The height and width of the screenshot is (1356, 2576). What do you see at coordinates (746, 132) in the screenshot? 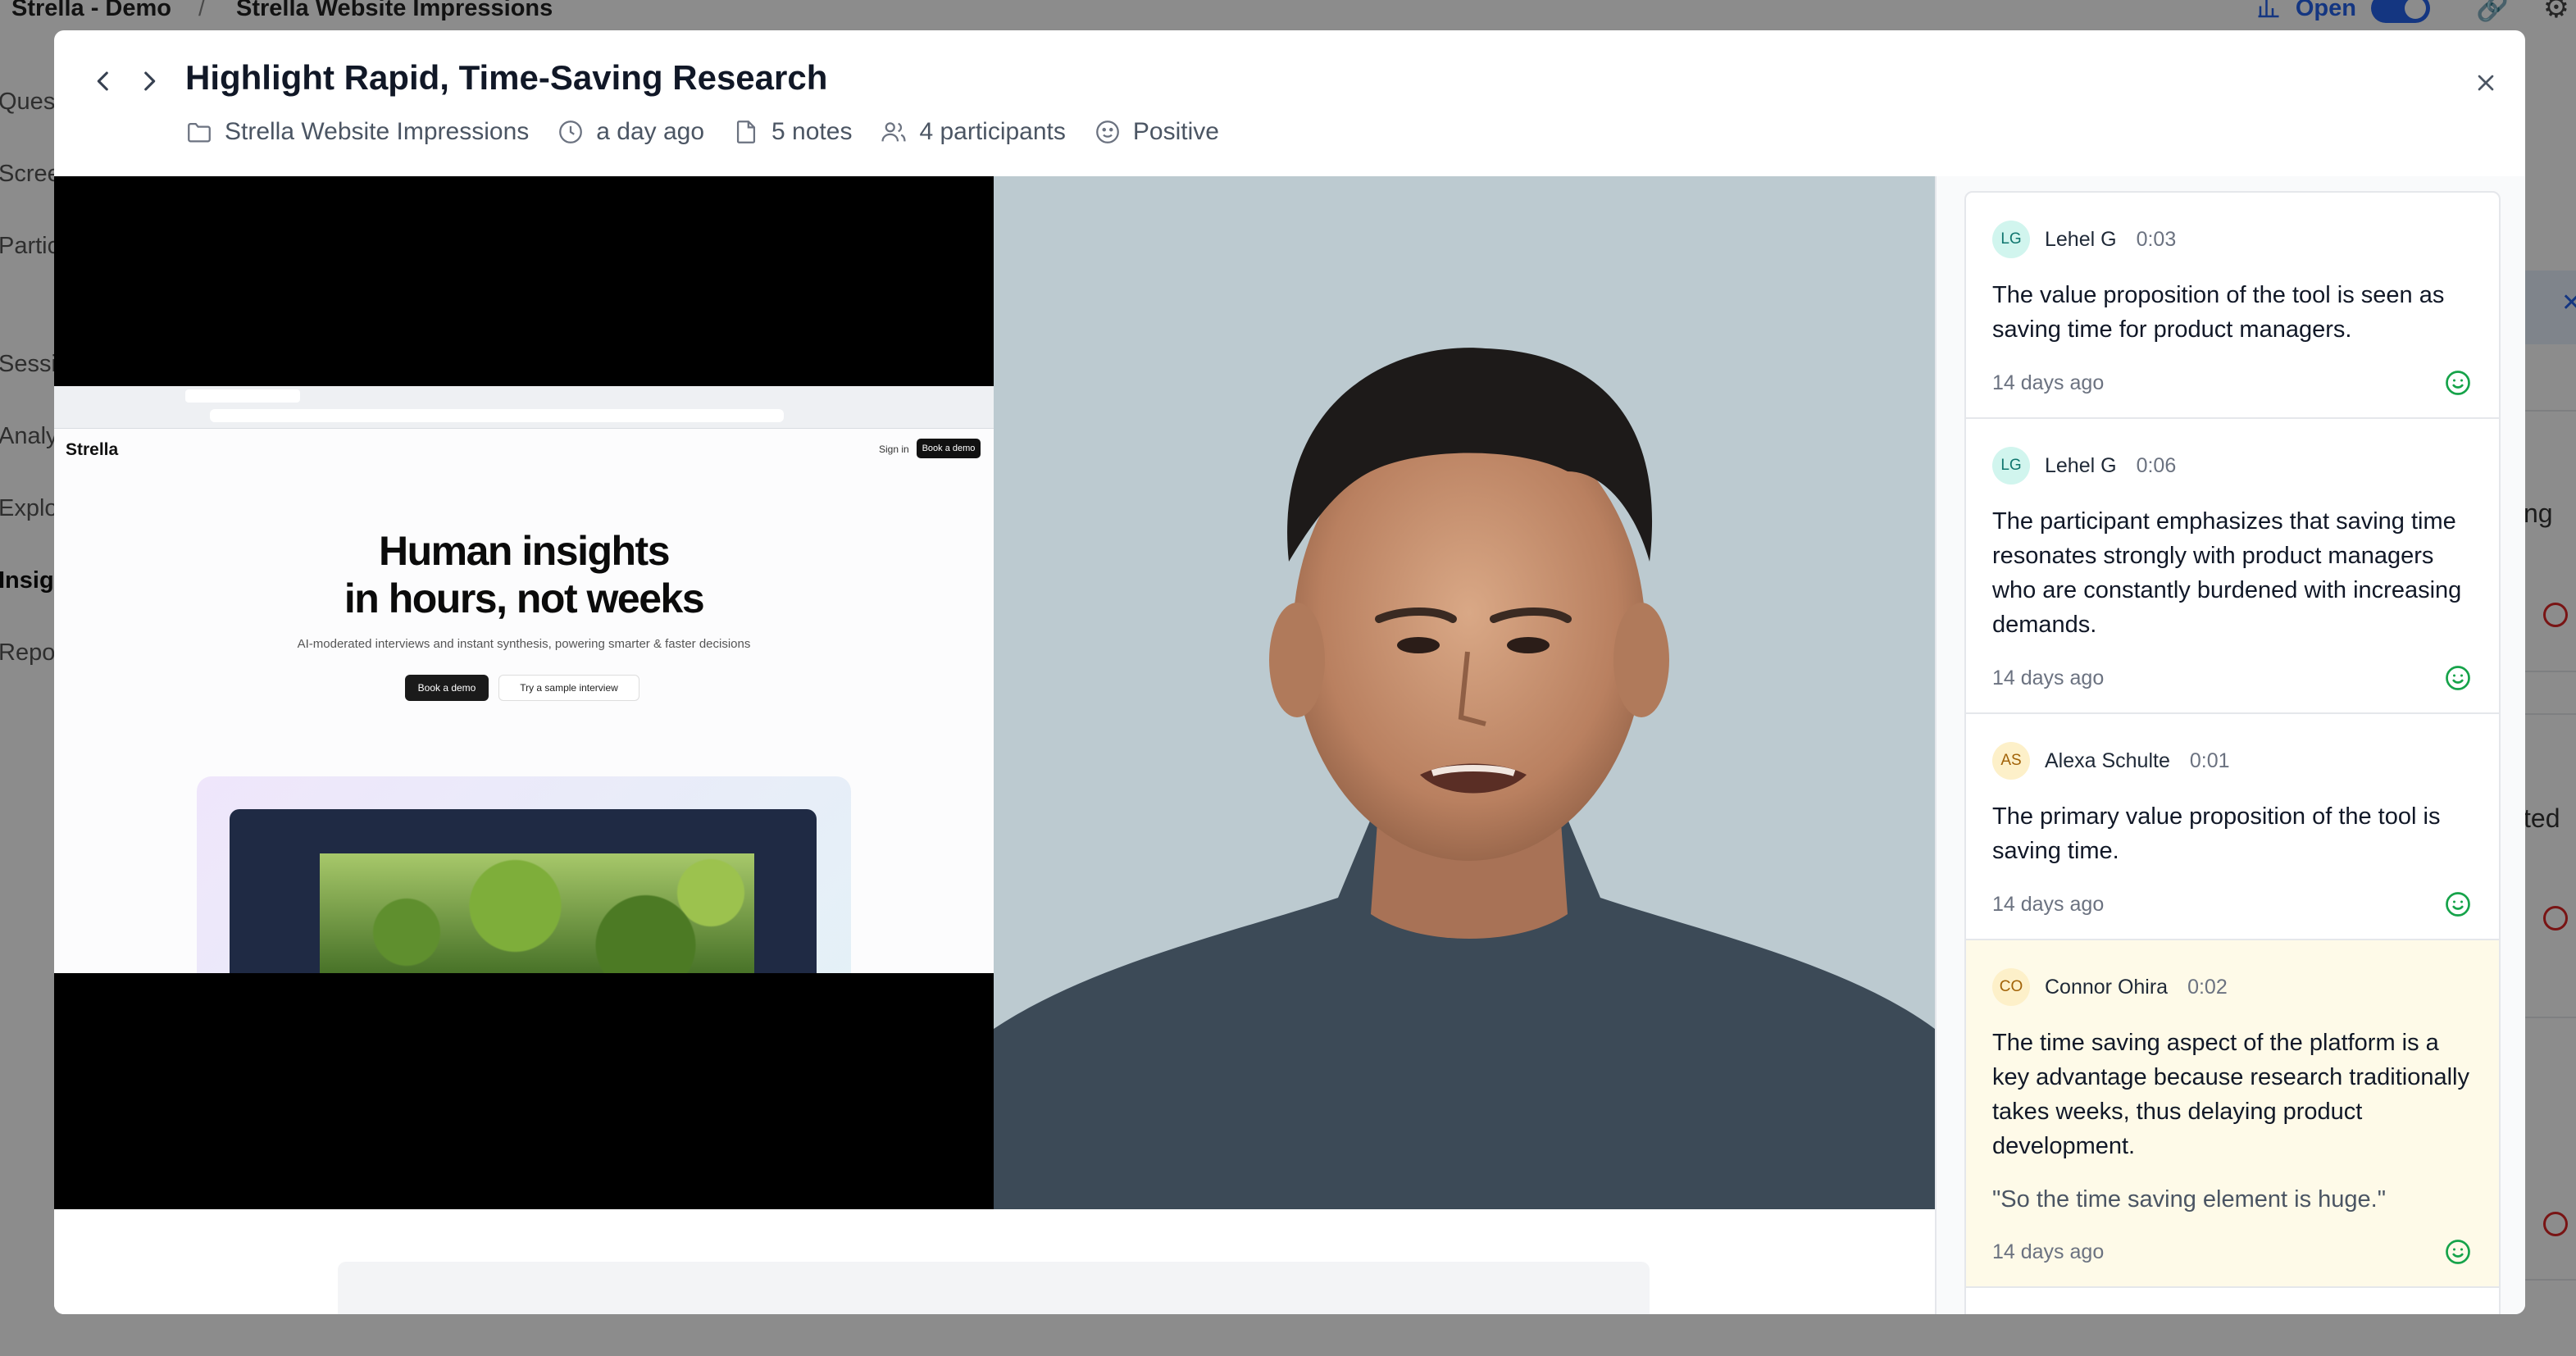
I see `note-icon` at bounding box center [746, 132].